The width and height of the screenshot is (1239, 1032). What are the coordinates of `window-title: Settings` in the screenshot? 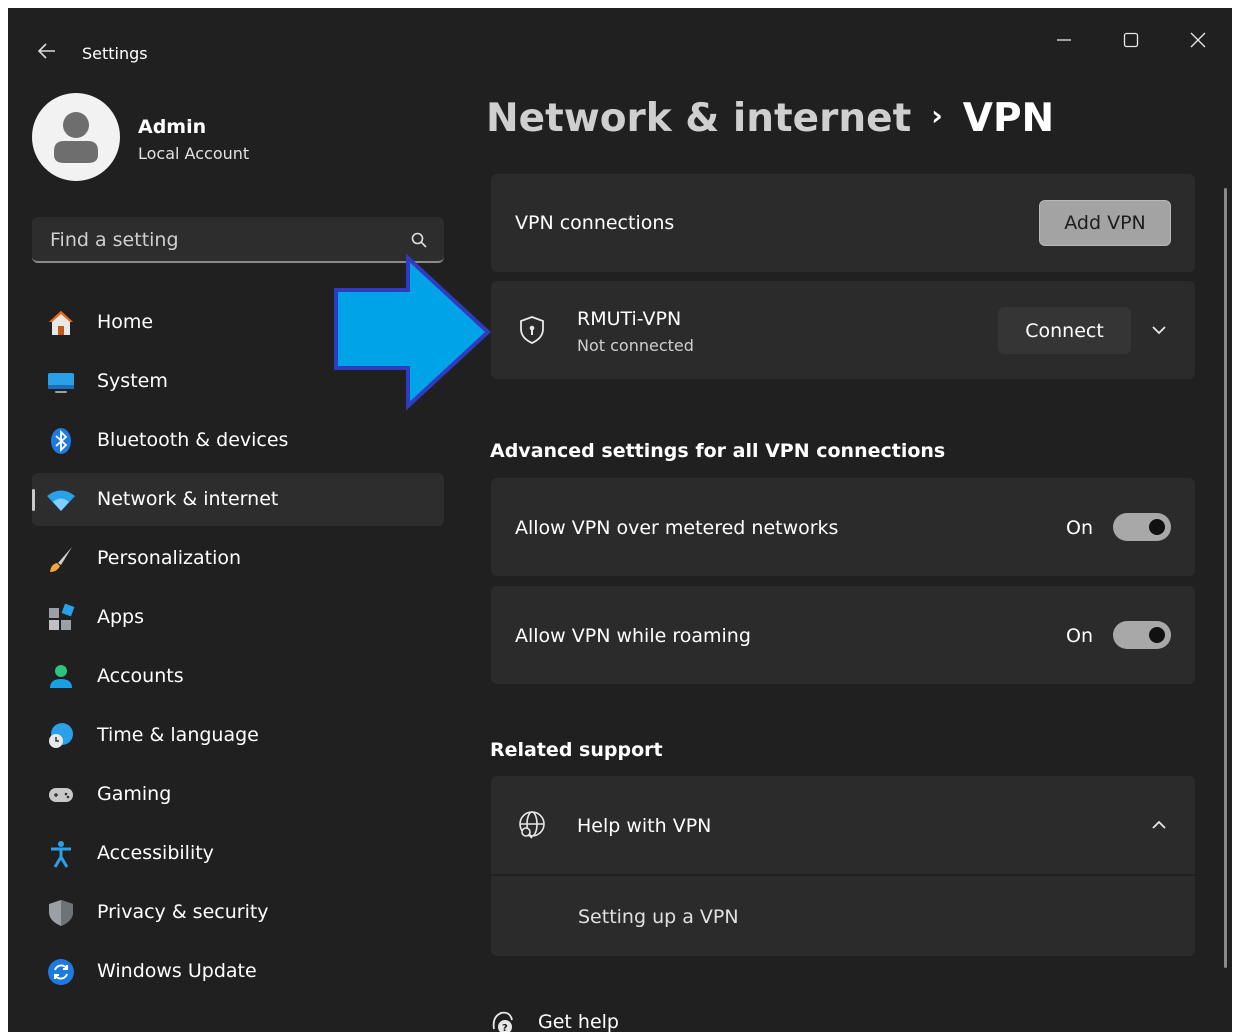 It's located at (115, 53).